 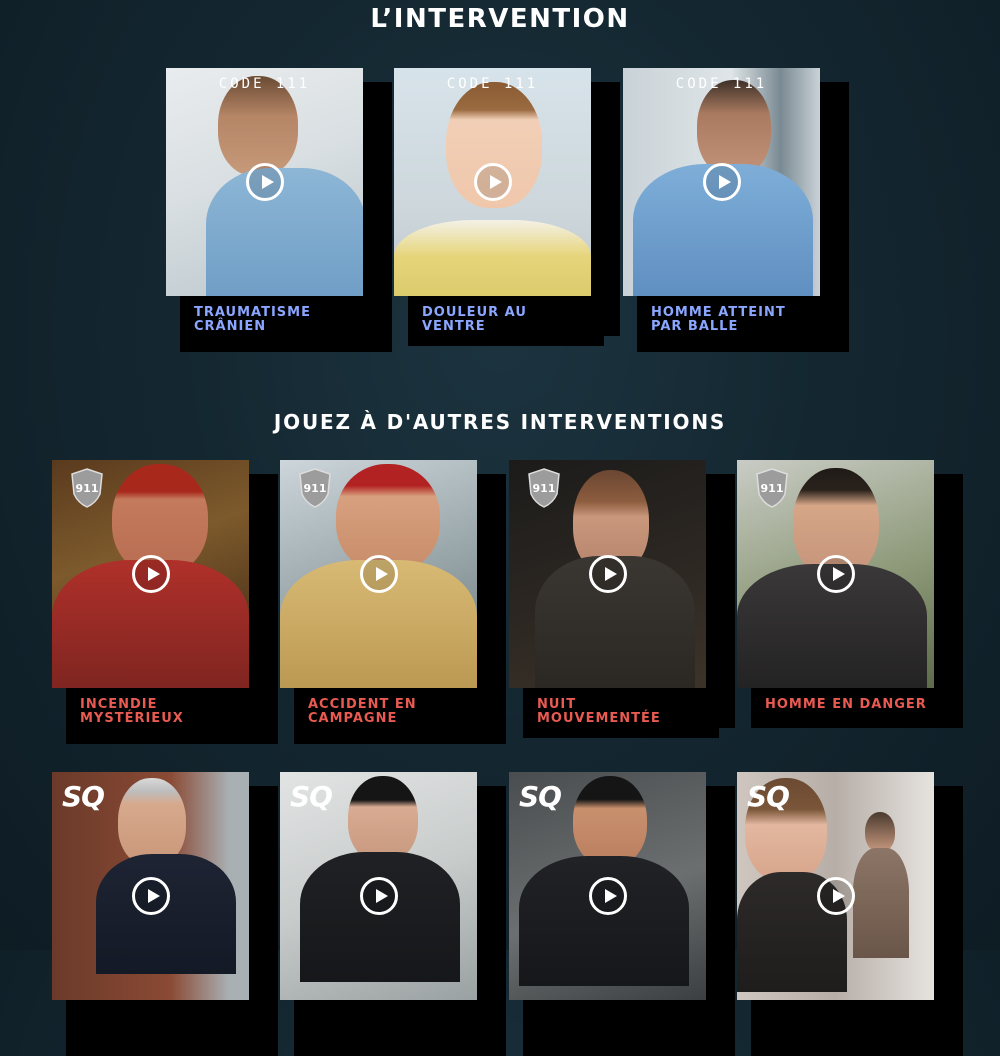 I want to click on card-label: HOMME ATTEINT PAR BALLE, so click(x=735, y=321).